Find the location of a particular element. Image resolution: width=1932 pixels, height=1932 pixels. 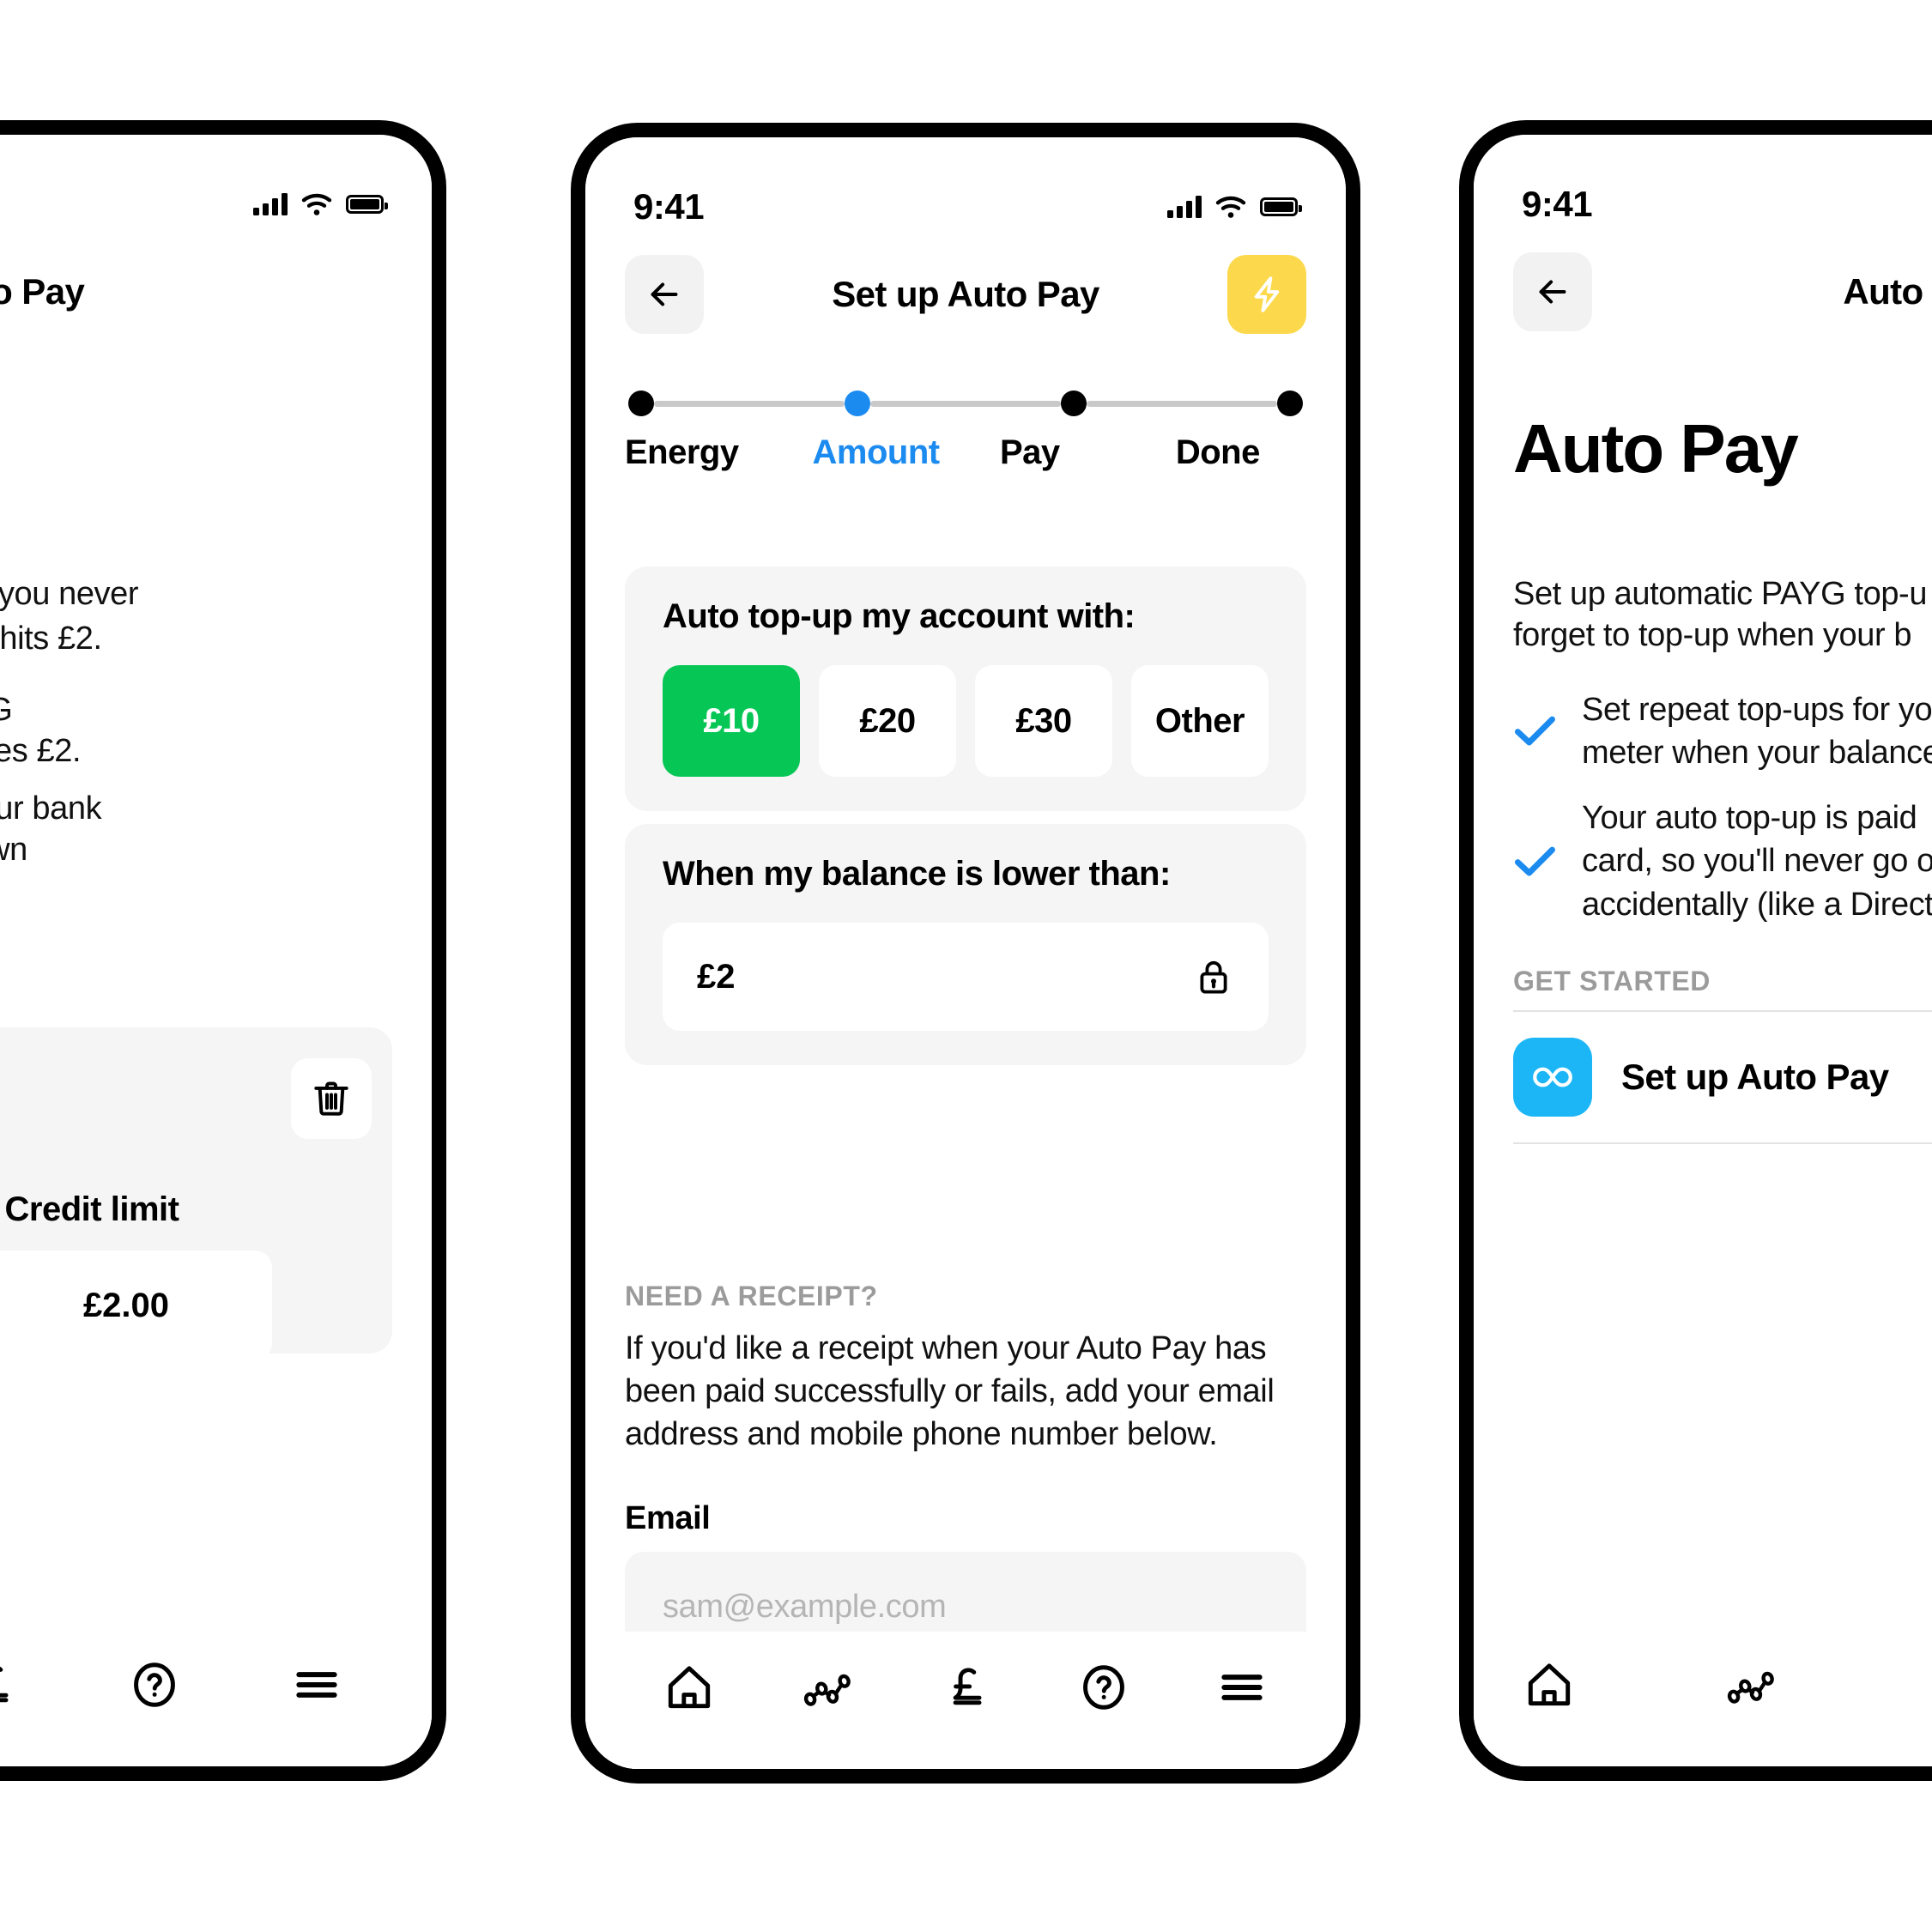

left-bullet-line-5: (like a Direct Debit). is located at coordinates (144, 891).